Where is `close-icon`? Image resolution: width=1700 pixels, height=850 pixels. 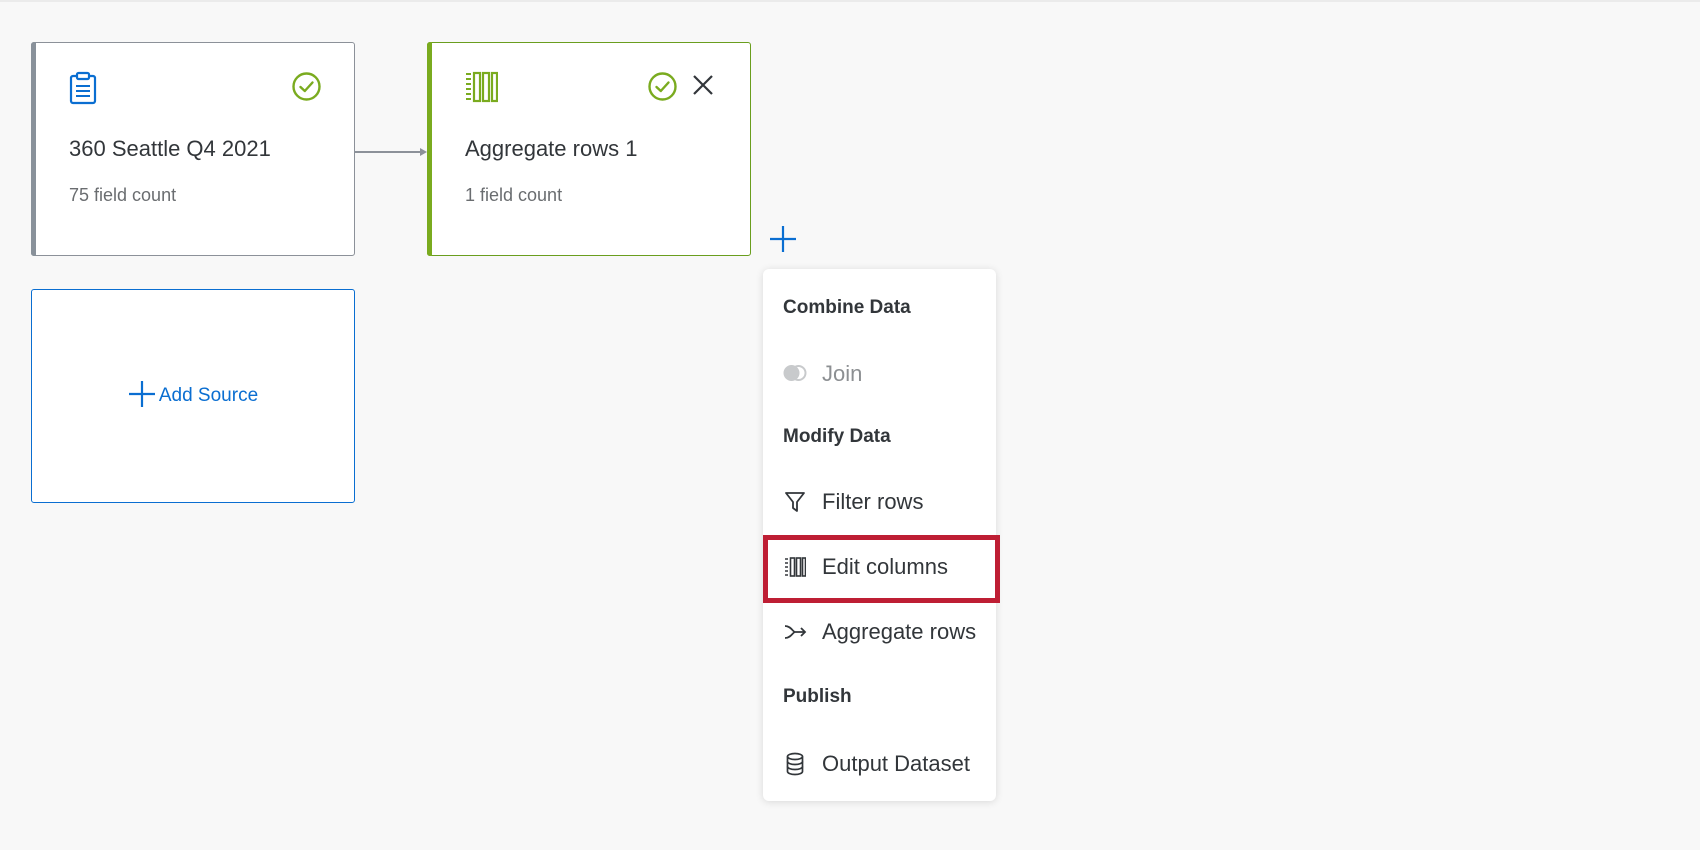 close-icon is located at coordinates (703, 87).